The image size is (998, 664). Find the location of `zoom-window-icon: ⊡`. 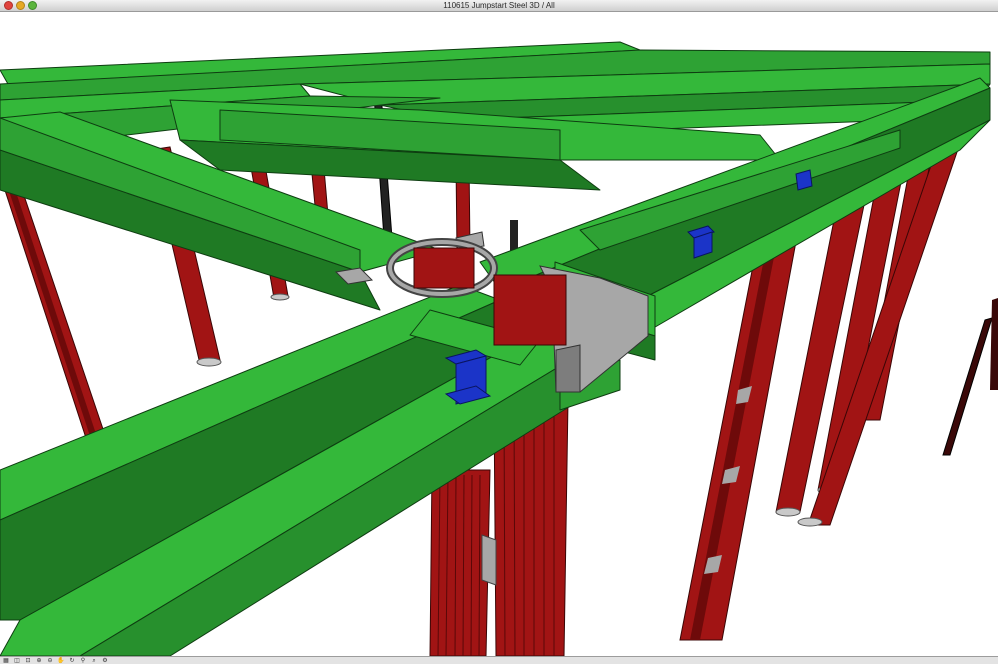

zoom-window-icon: ⊡ is located at coordinates (28, 661).